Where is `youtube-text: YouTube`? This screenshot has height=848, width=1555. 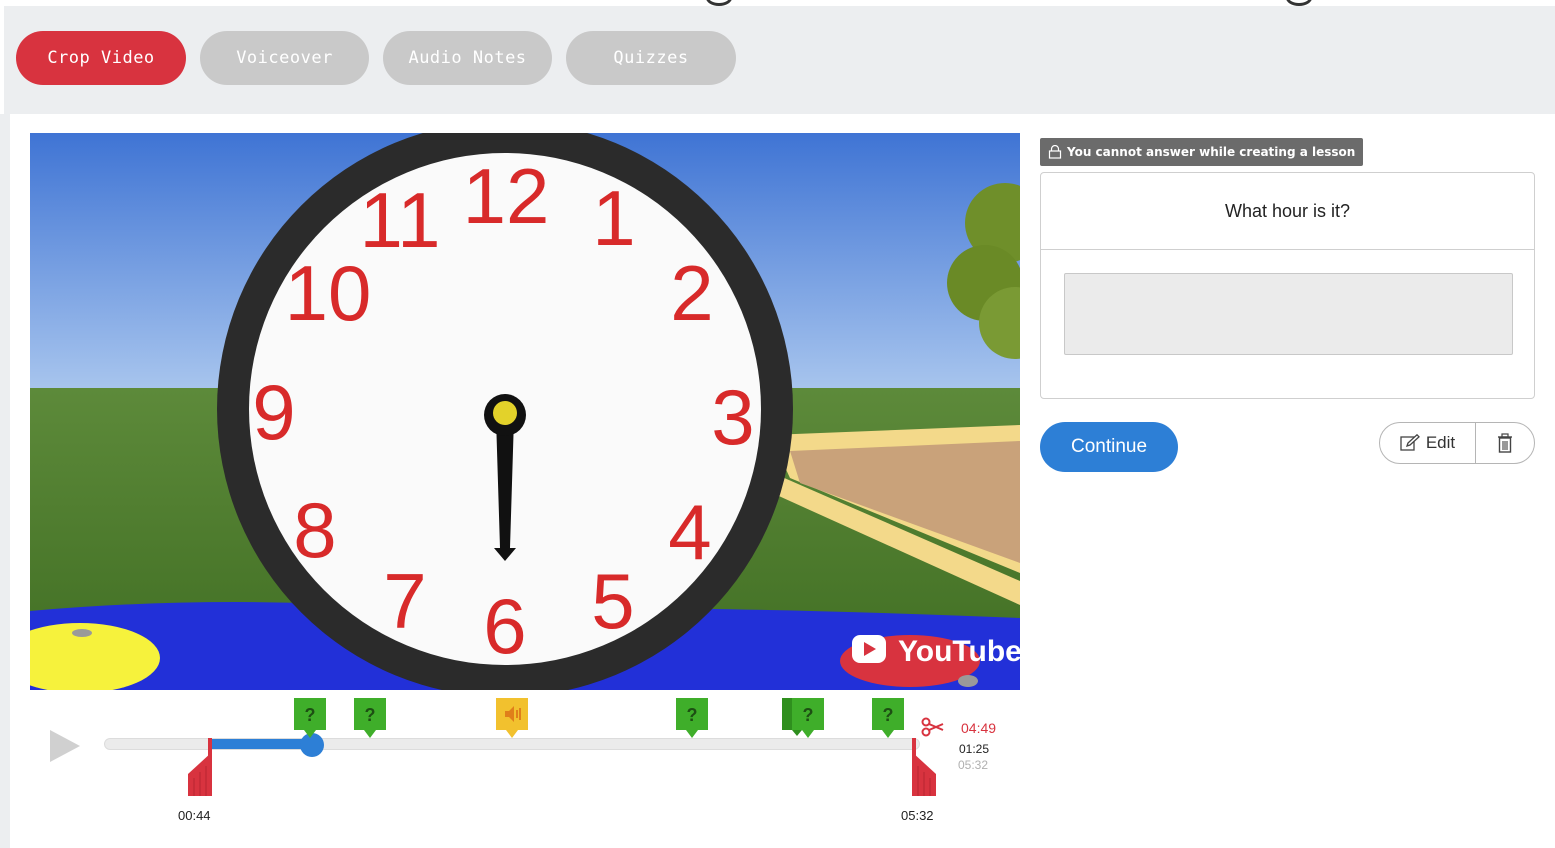
youtube-text: YouTube is located at coordinates (959, 651).